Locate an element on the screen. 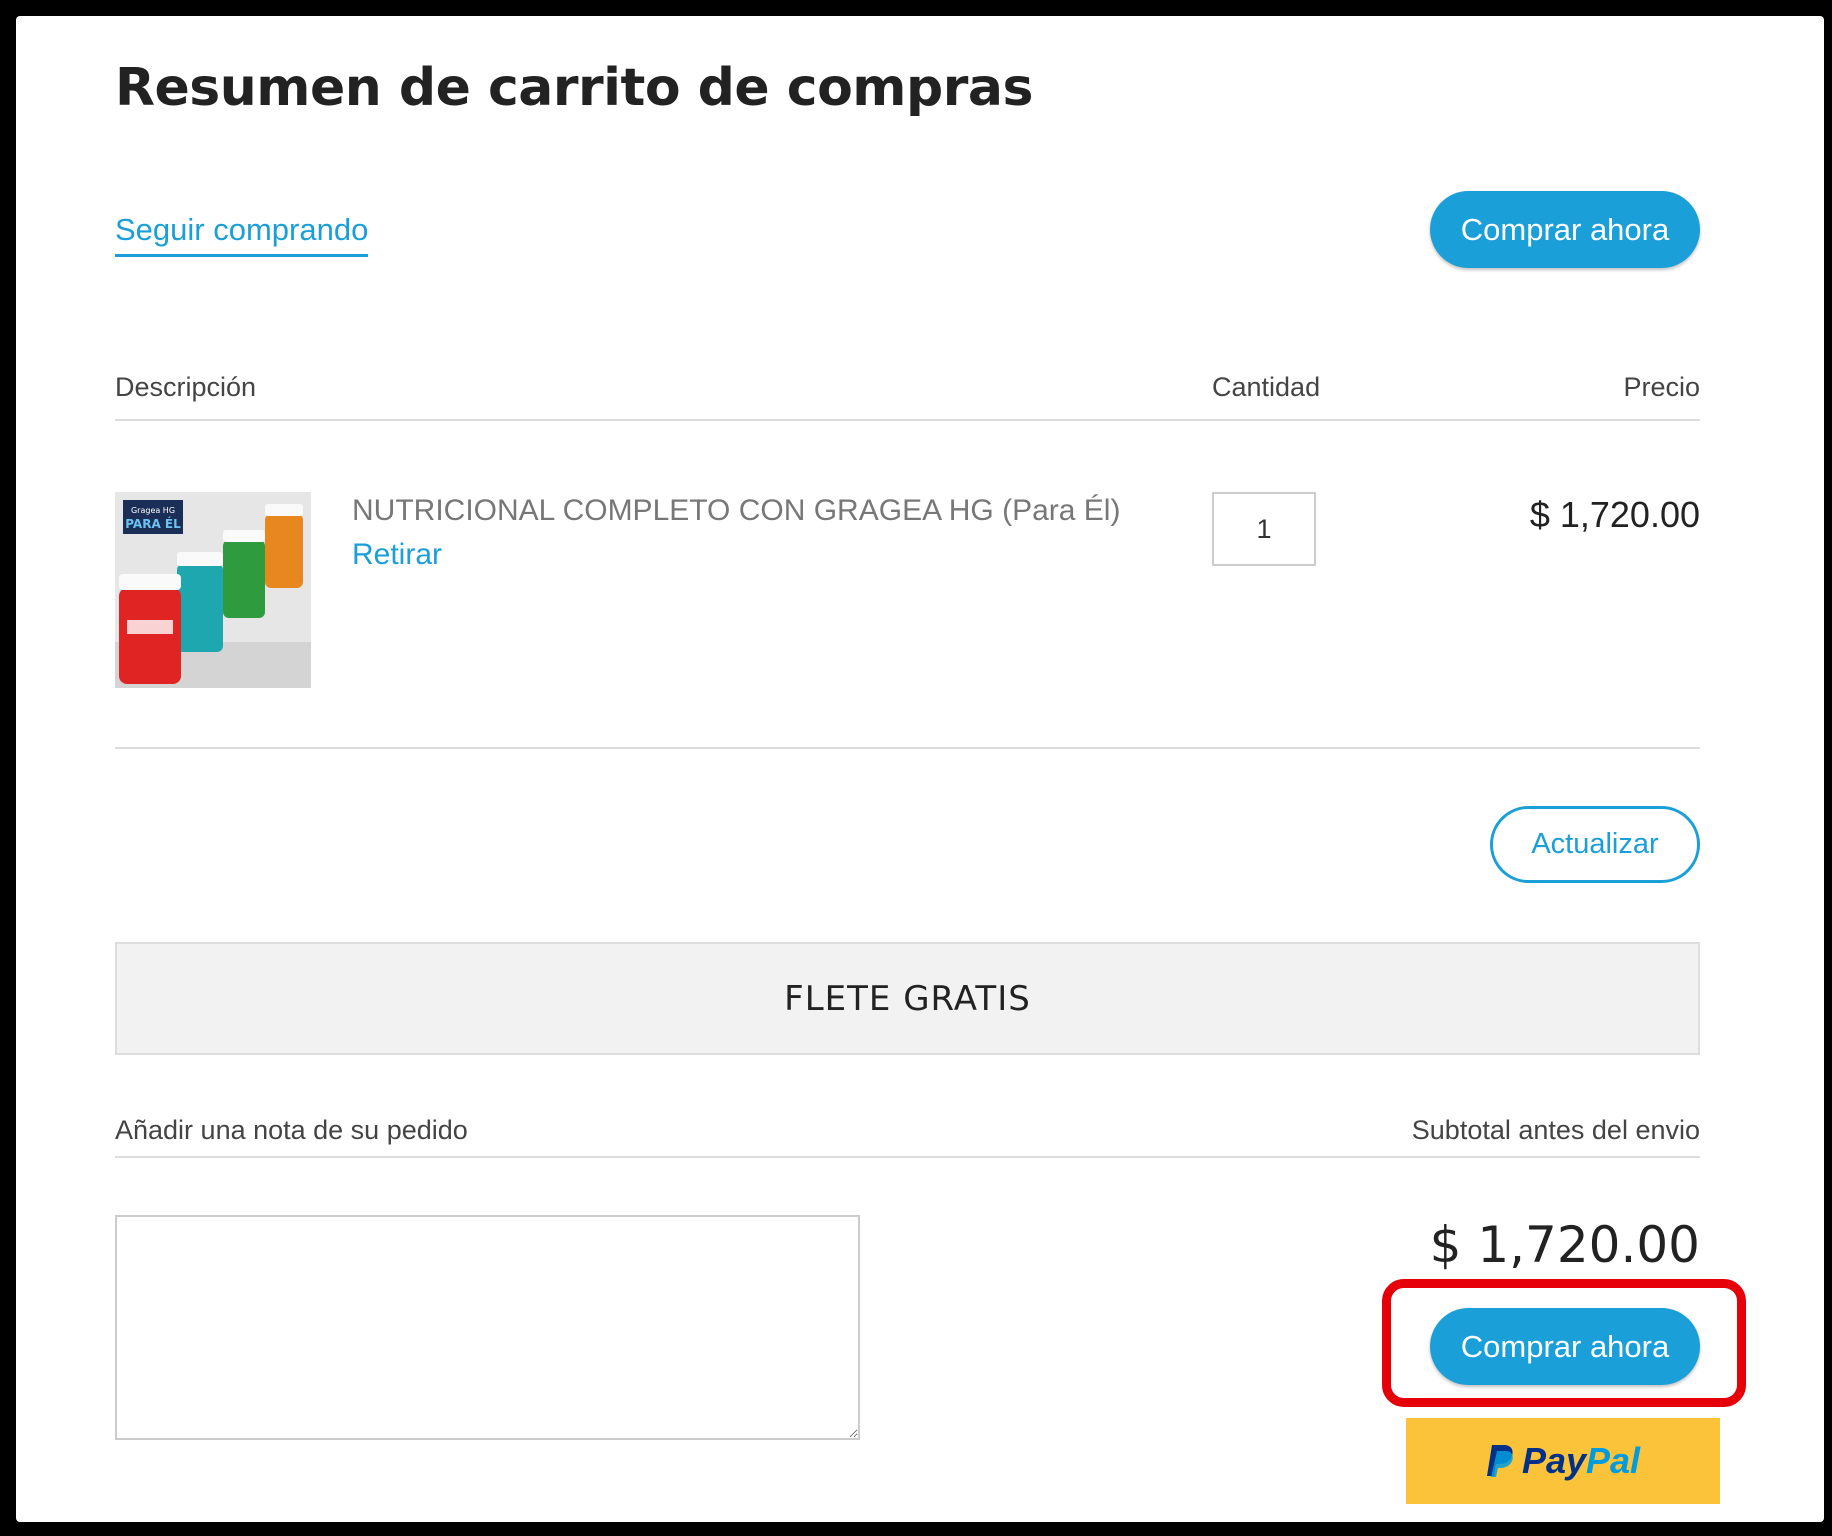 The image size is (1832, 1536). thumbnail-subtitle-text: PARA ÉL is located at coordinates (153, 523).